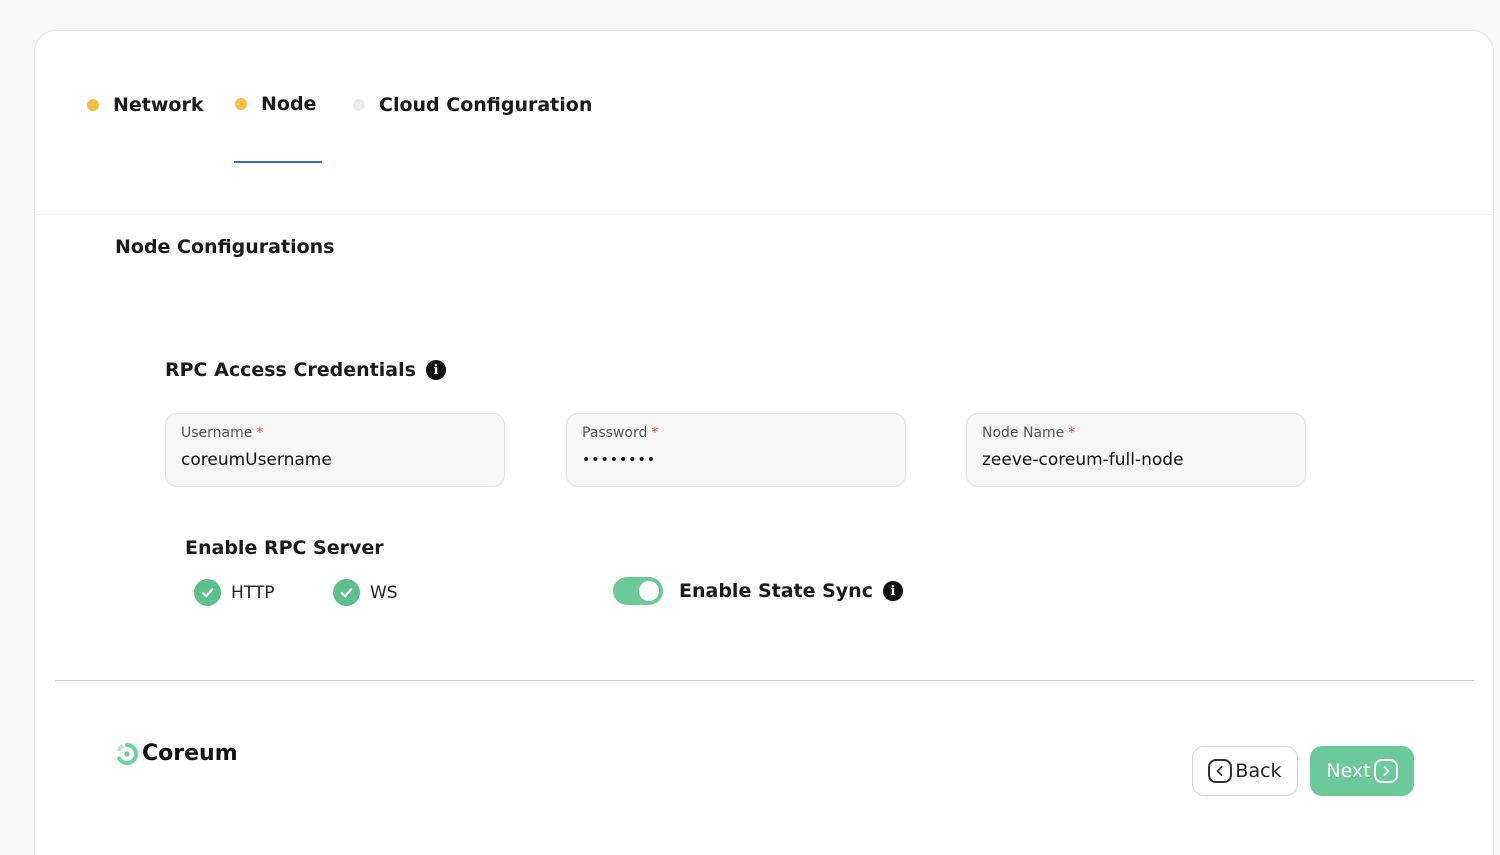 Image resolution: width=1500 pixels, height=855 pixels. Describe the element at coordinates (335, 460) in the screenshot. I see `username-input` at that location.